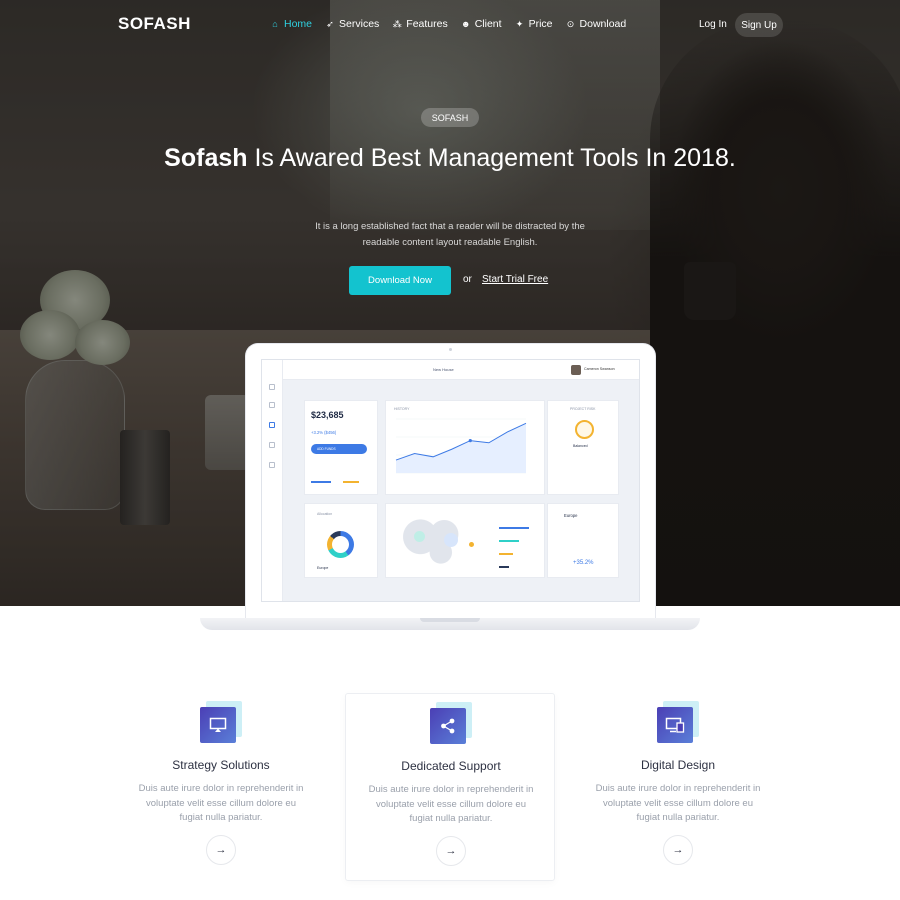 The width and height of the screenshot is (900, 900). I want to click on europe-title: Europe, so click(571, 515).